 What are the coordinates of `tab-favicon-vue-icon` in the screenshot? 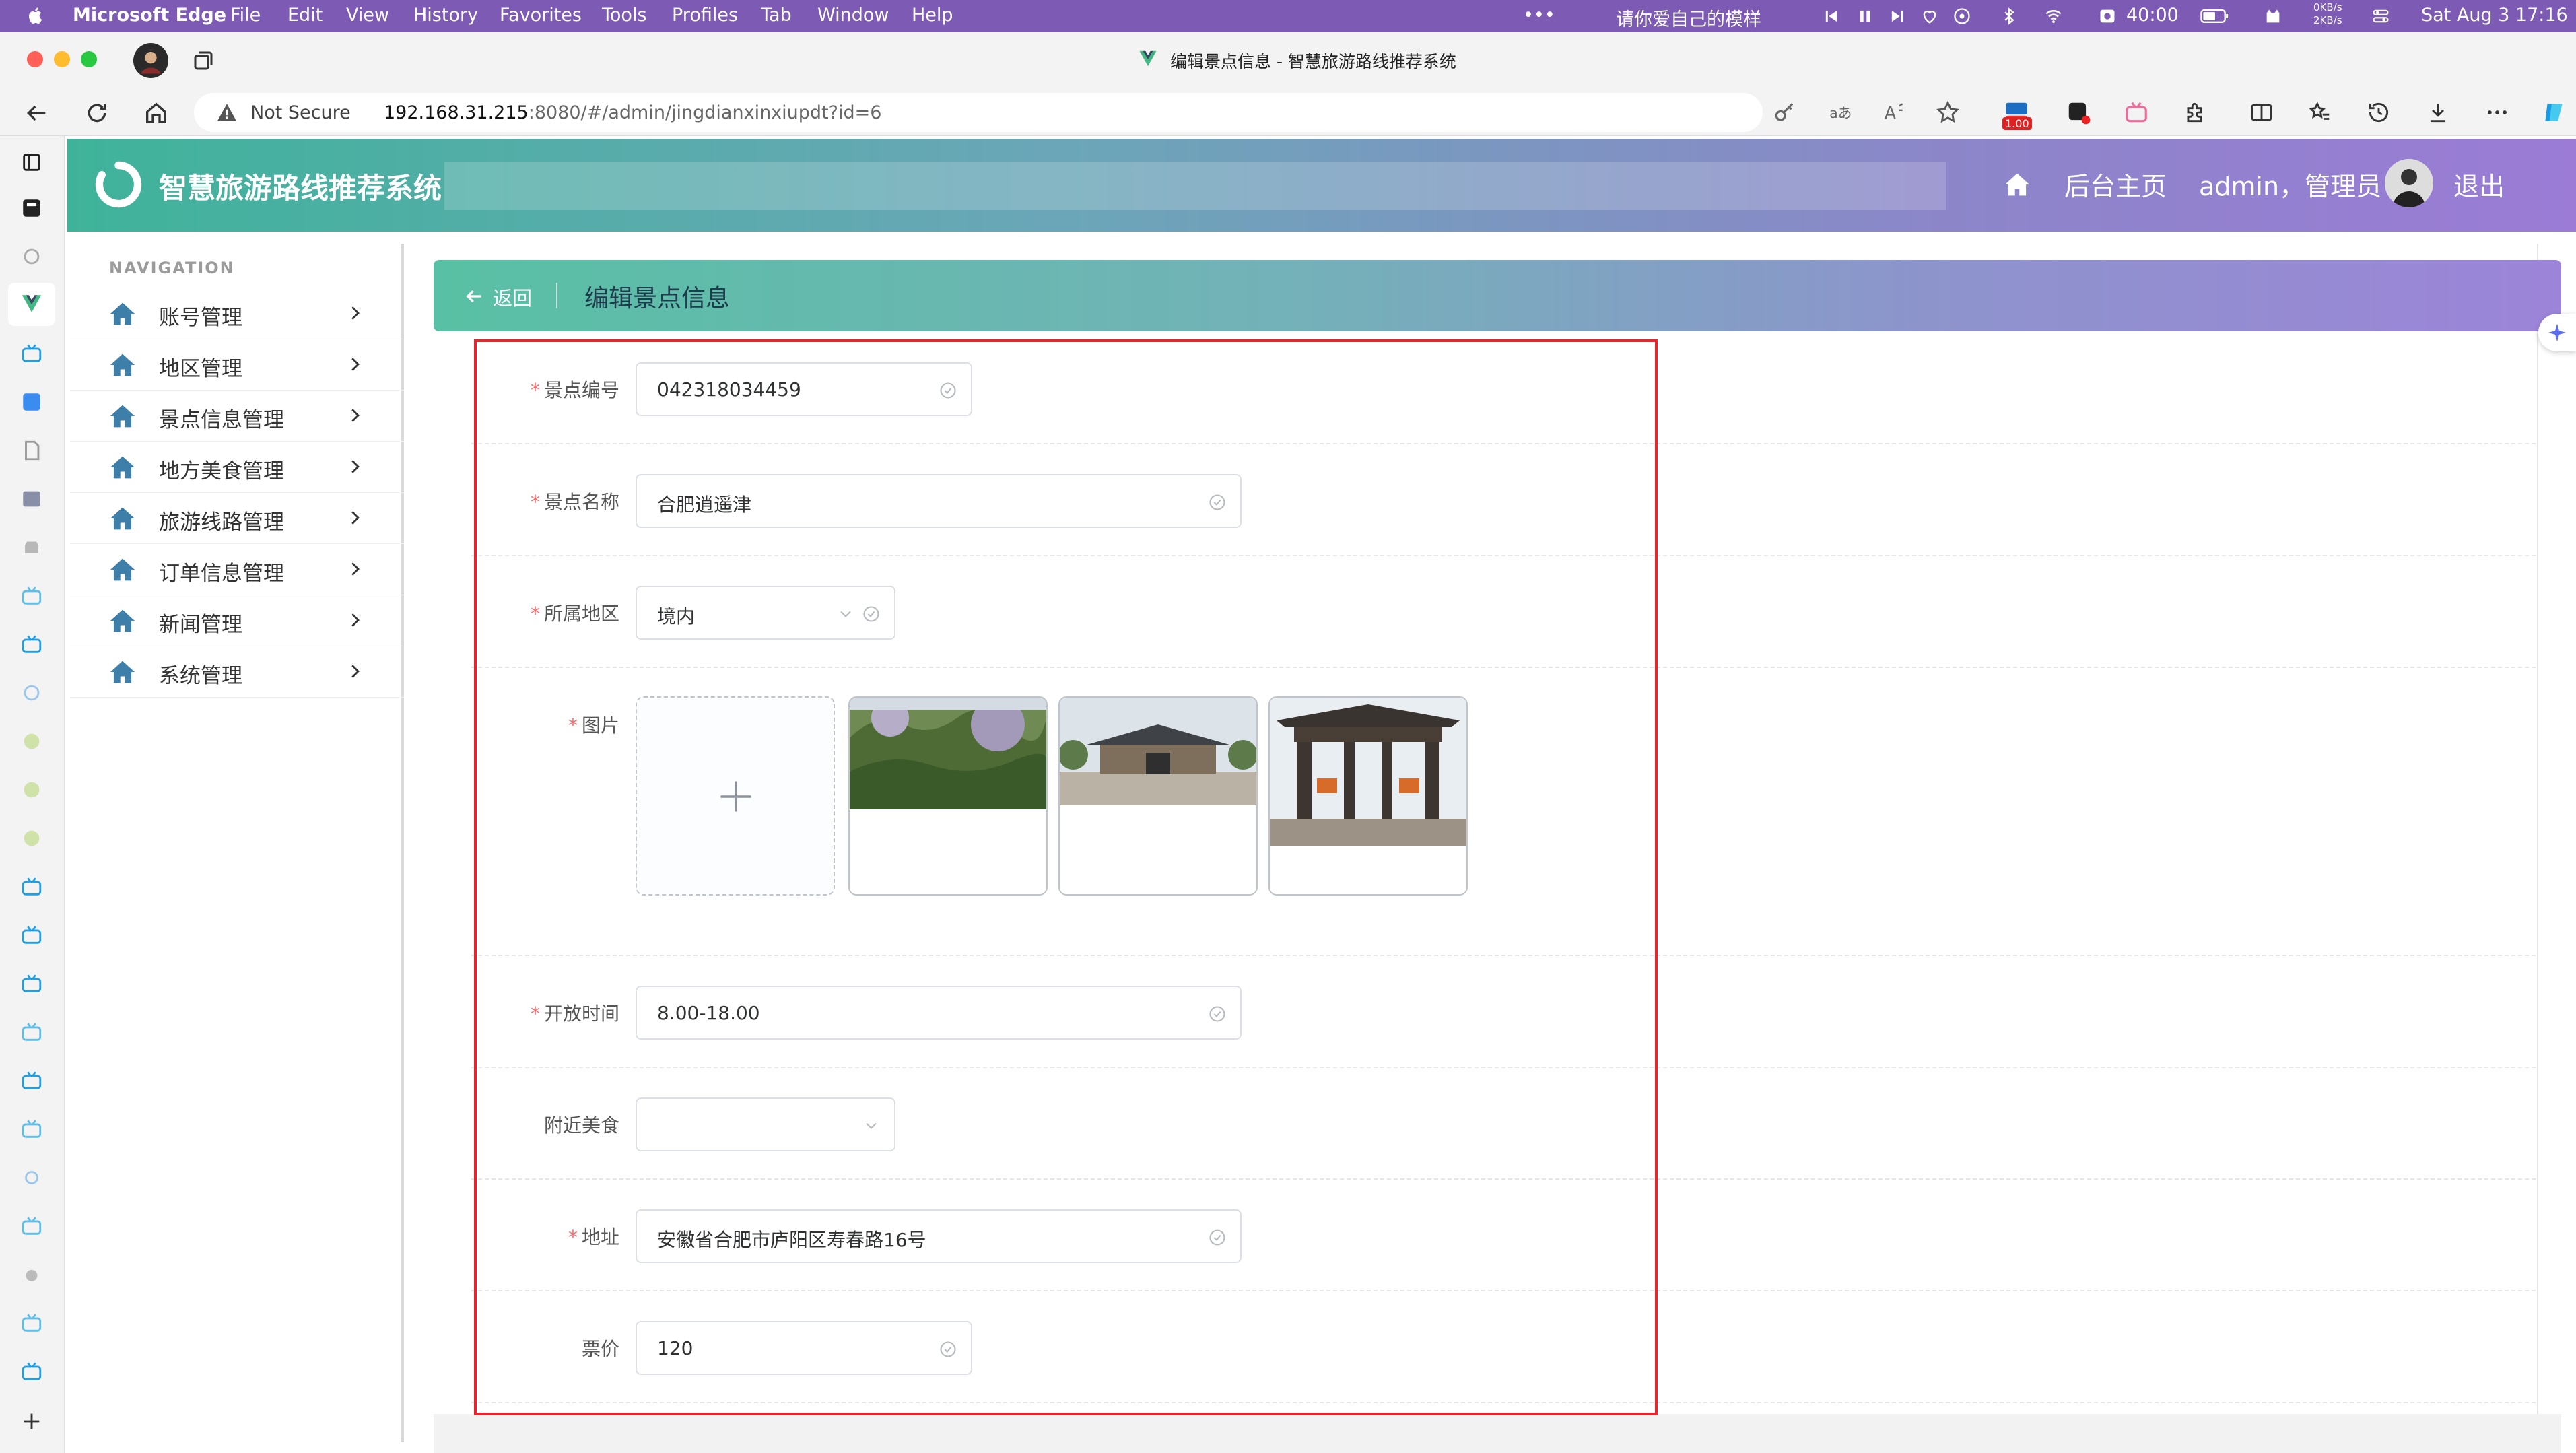 It's located at (32, 303).